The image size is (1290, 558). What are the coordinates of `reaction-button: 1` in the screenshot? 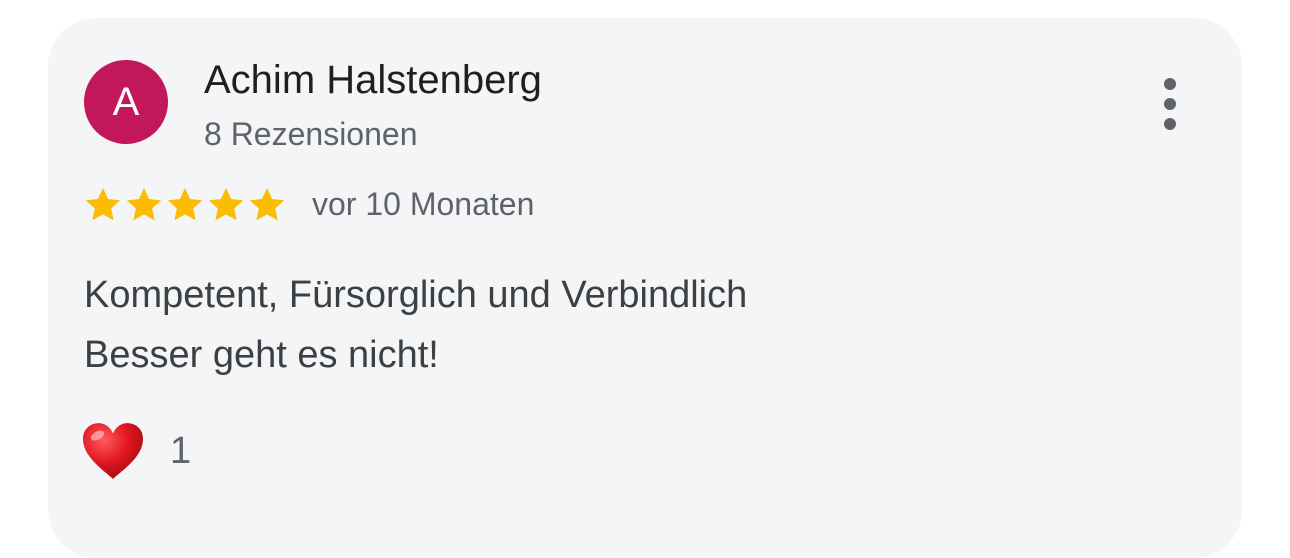 It's located at (135, 451).